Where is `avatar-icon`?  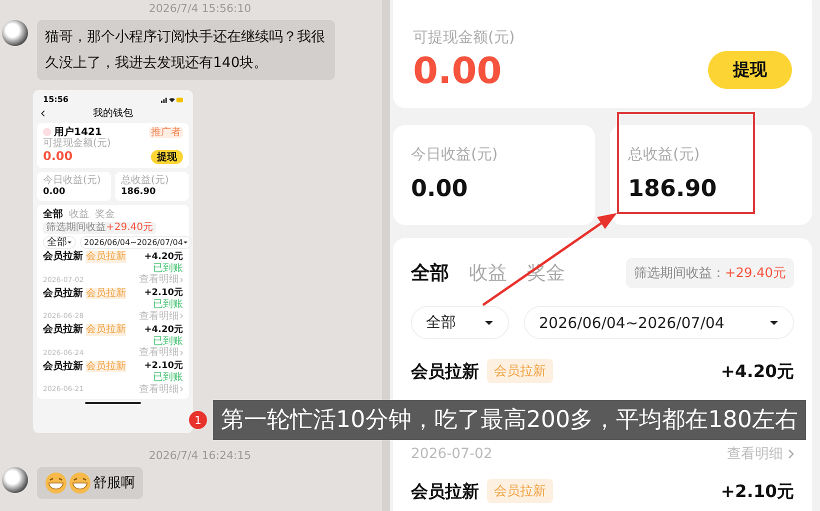 avatar-icon is located at coordinates (47, 132).